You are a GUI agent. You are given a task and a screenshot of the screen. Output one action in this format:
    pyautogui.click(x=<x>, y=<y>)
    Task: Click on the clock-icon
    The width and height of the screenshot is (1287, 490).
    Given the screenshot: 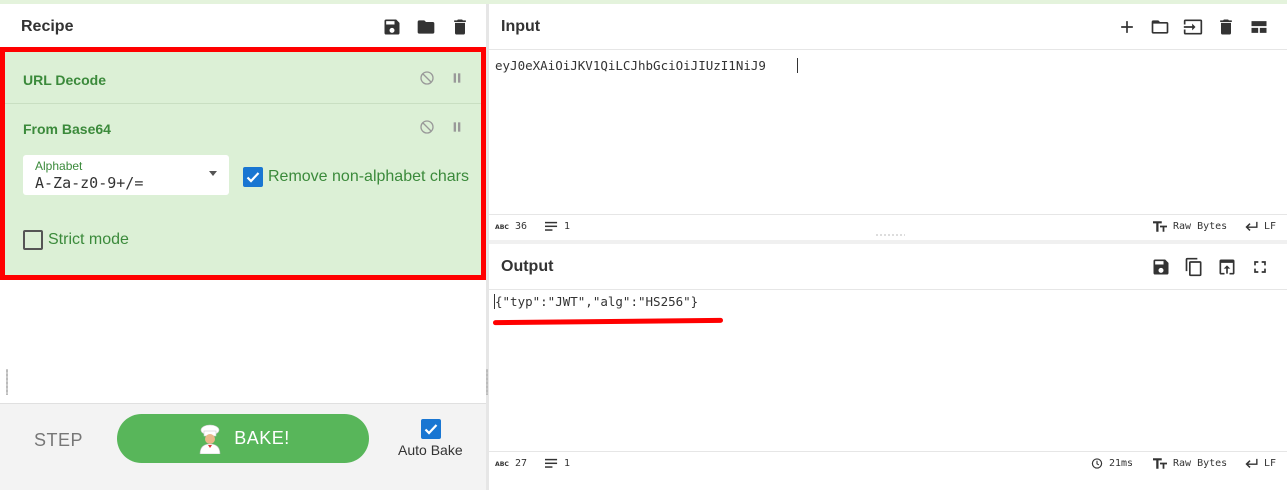 What is the action you would take?
    pyautogui.click(x=1097, y=463)
    